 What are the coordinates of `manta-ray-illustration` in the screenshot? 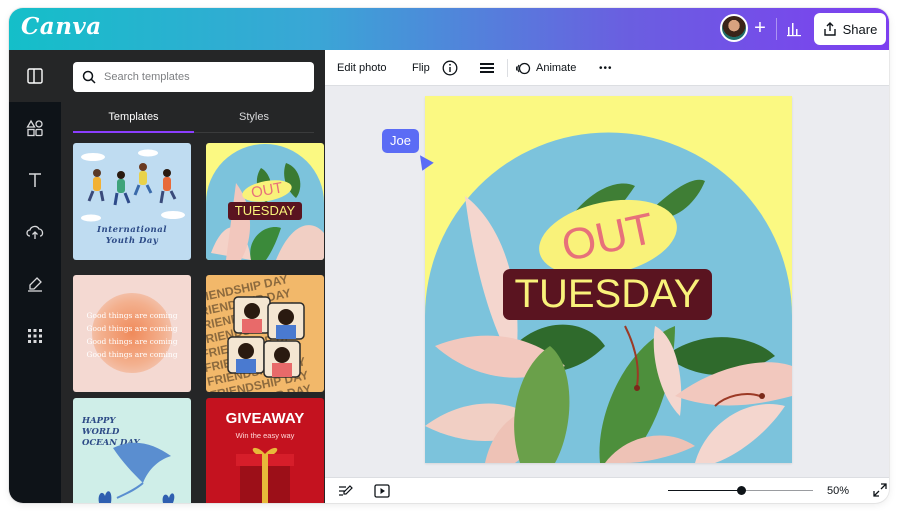 It's located at (136, 472).